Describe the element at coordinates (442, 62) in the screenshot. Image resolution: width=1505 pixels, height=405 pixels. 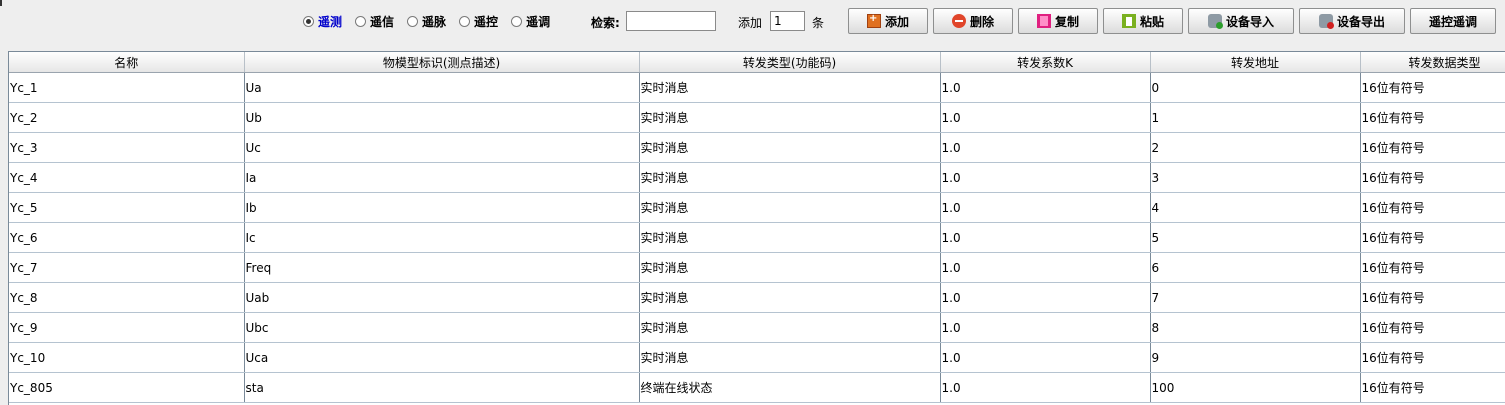
I see `column-header-model-id: 物模型标识(测点描述)` at that location.